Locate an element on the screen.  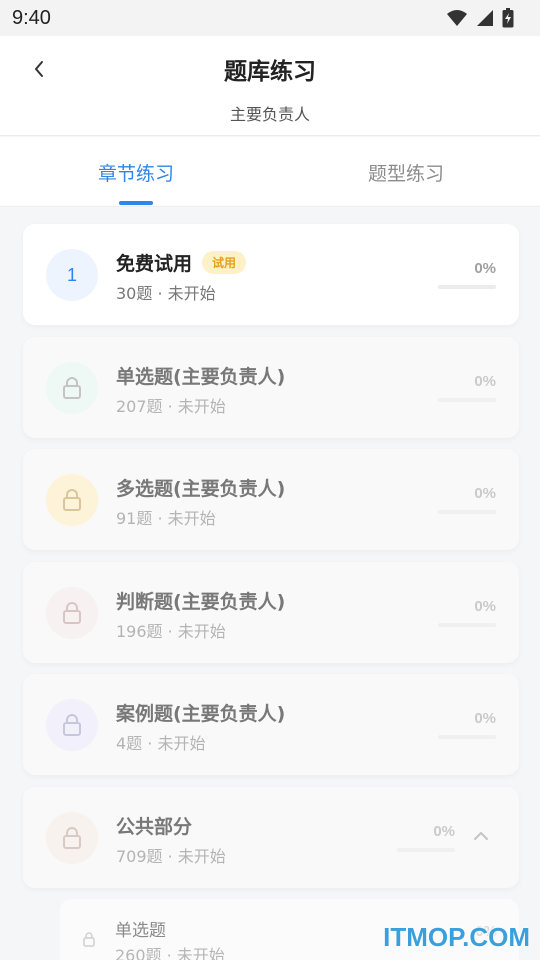
chapter-title-text: 案例题(主要负责人) is located at coordinates (201, 714).